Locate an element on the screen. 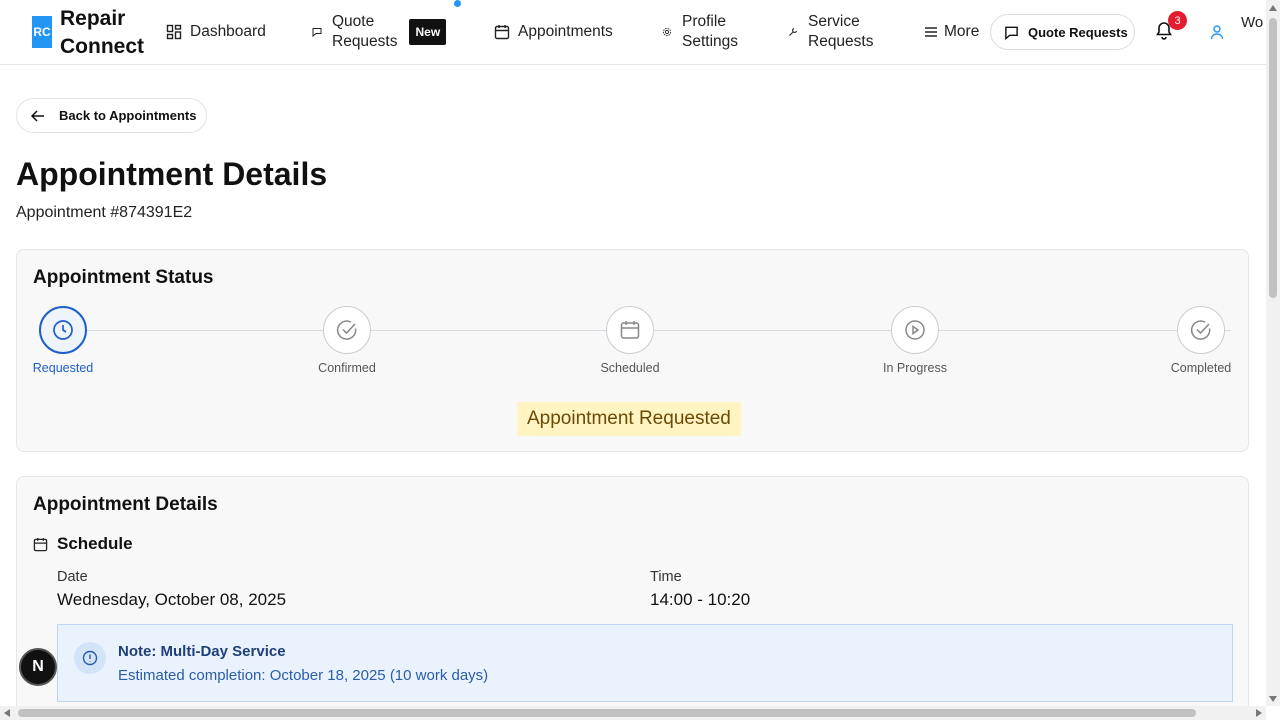  vertical-scrollbar is located at coordinates (1273, 353).